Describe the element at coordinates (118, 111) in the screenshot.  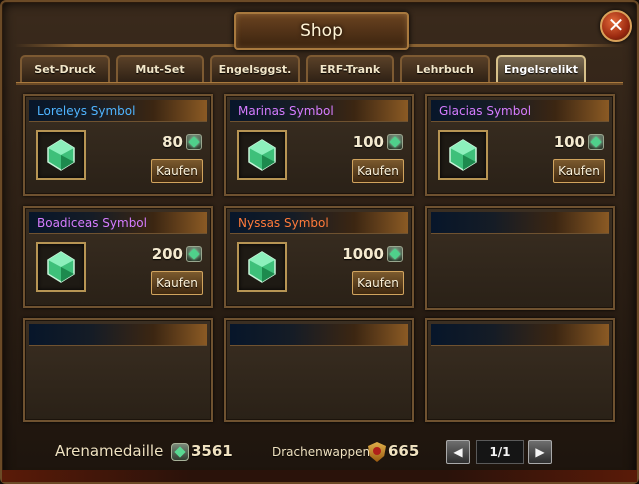
I see `item-name: Loreleys Symbol` at that location.